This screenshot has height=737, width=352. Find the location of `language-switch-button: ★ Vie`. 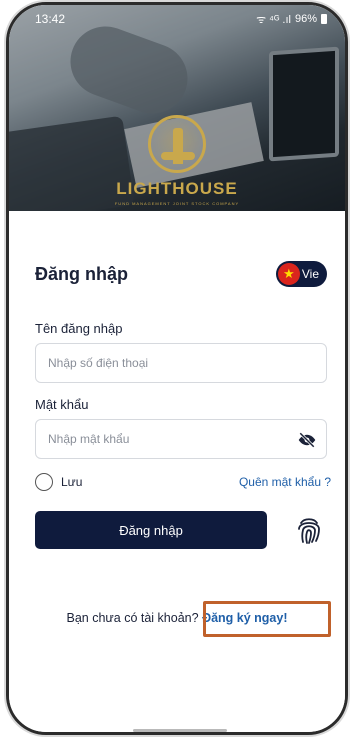

language-switch-button: ★ Vie is located at coordinates (301, 274).